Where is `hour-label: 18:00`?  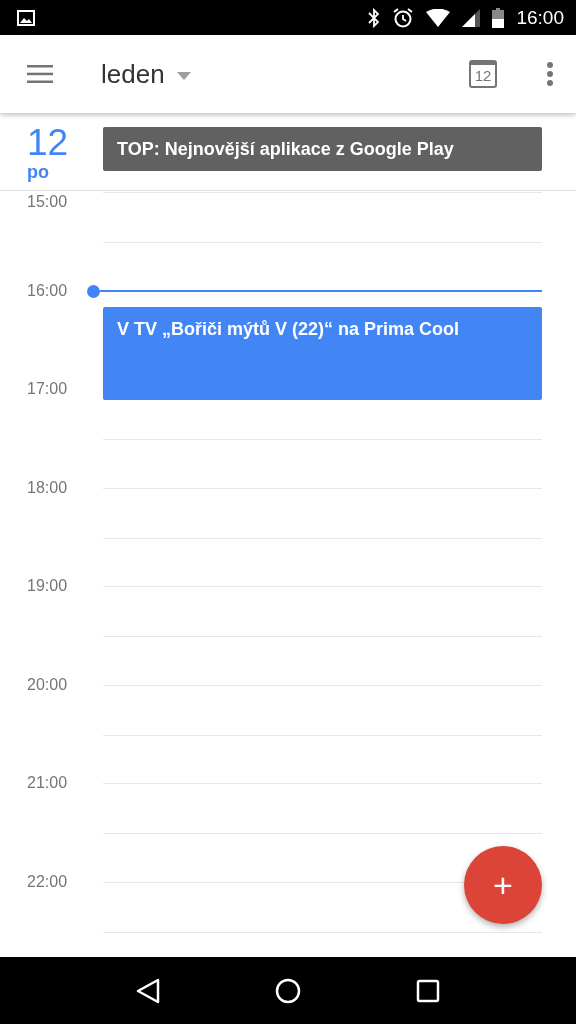 hour-label: 18:00 is located at coordinates (47, 487).